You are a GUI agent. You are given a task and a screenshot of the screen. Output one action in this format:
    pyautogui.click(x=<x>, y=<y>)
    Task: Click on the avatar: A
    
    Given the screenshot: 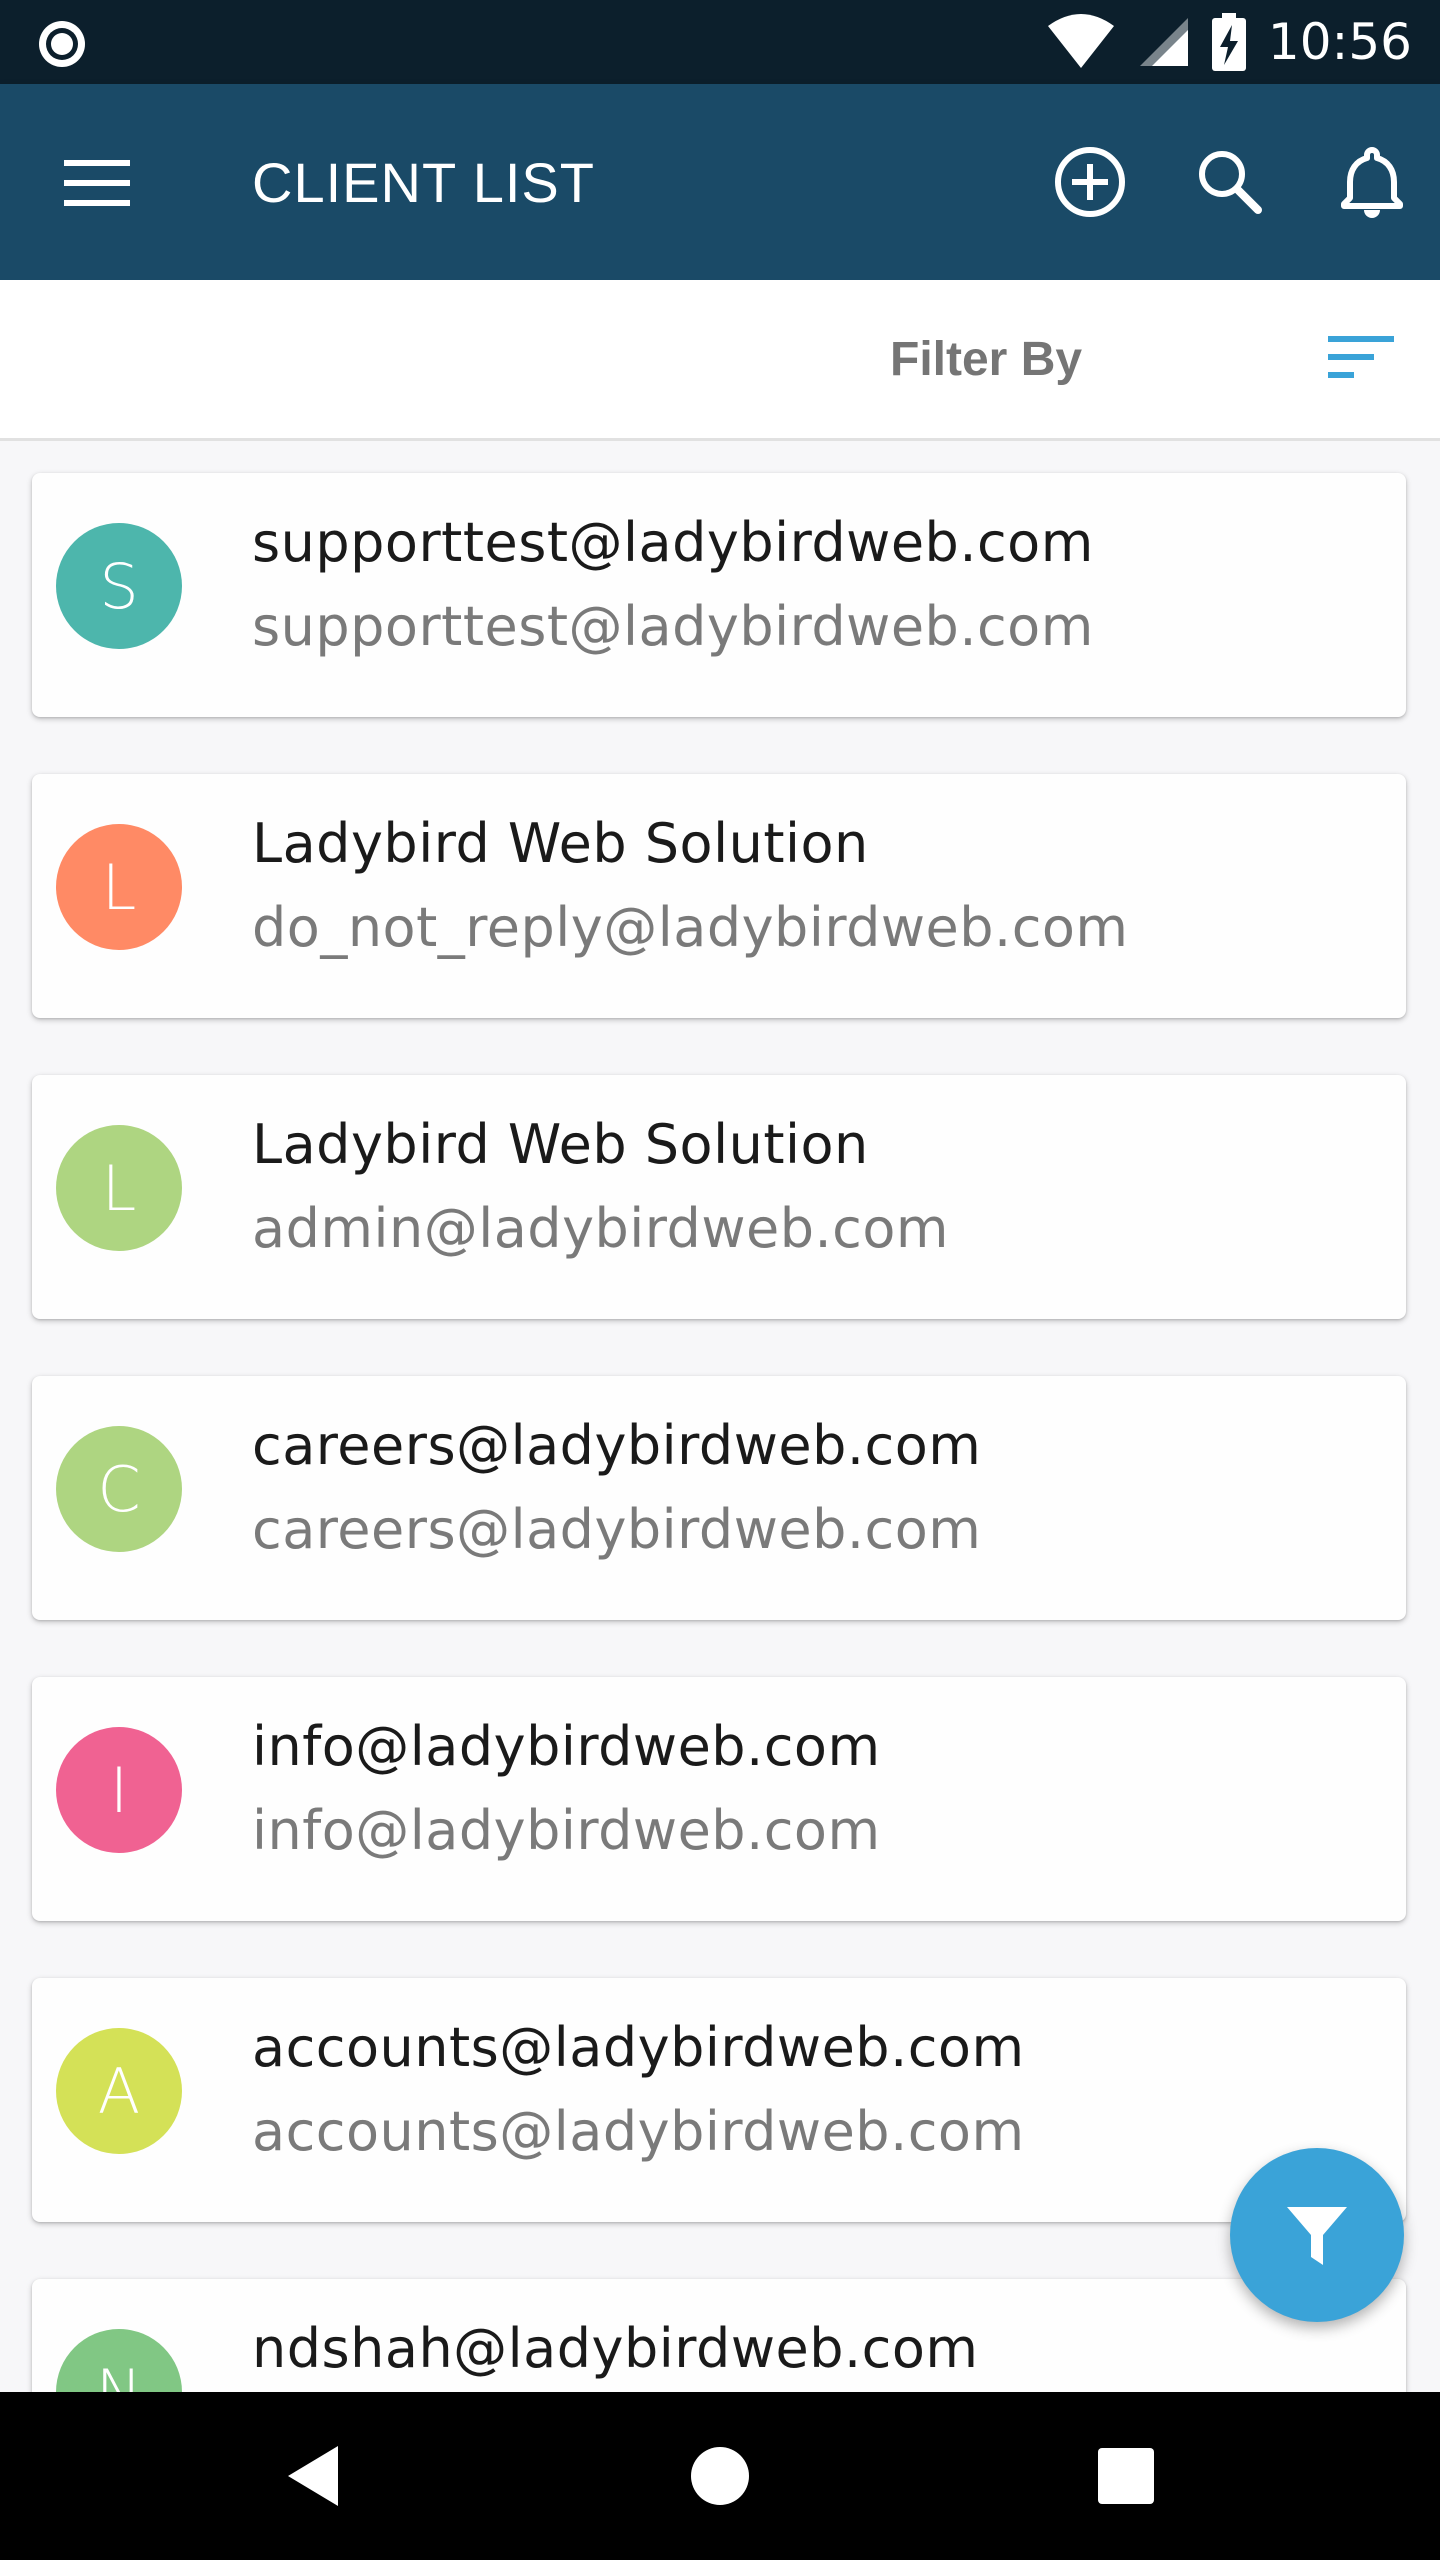 What is the action you would take?
    pyautogui.click(x=119, y=2091)
    